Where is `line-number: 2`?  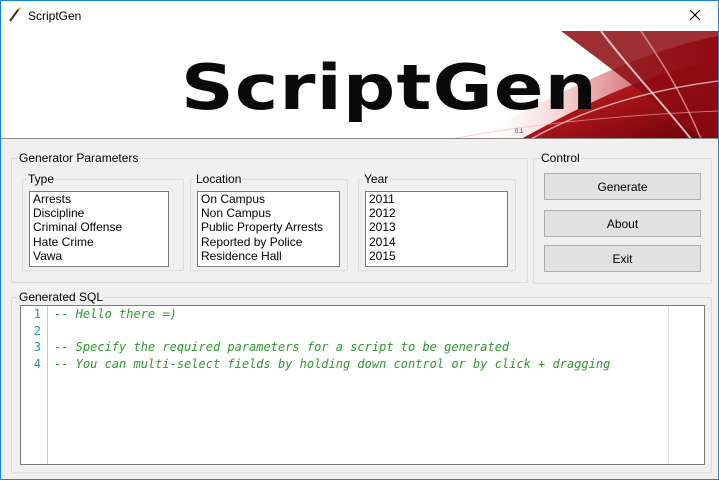 line-number: 2 is located at coordinates (37, 330).